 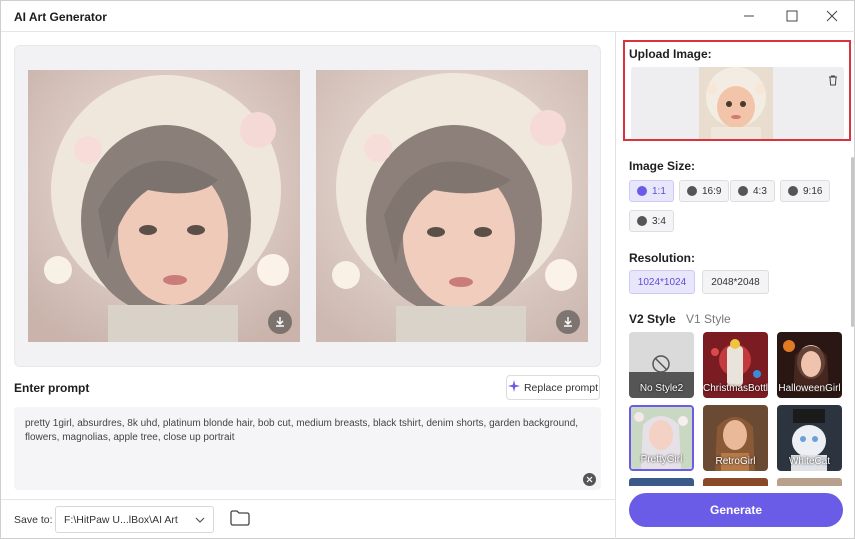 I want to click on style-card-no-style2: No Style2, so click(x=661, y=365).